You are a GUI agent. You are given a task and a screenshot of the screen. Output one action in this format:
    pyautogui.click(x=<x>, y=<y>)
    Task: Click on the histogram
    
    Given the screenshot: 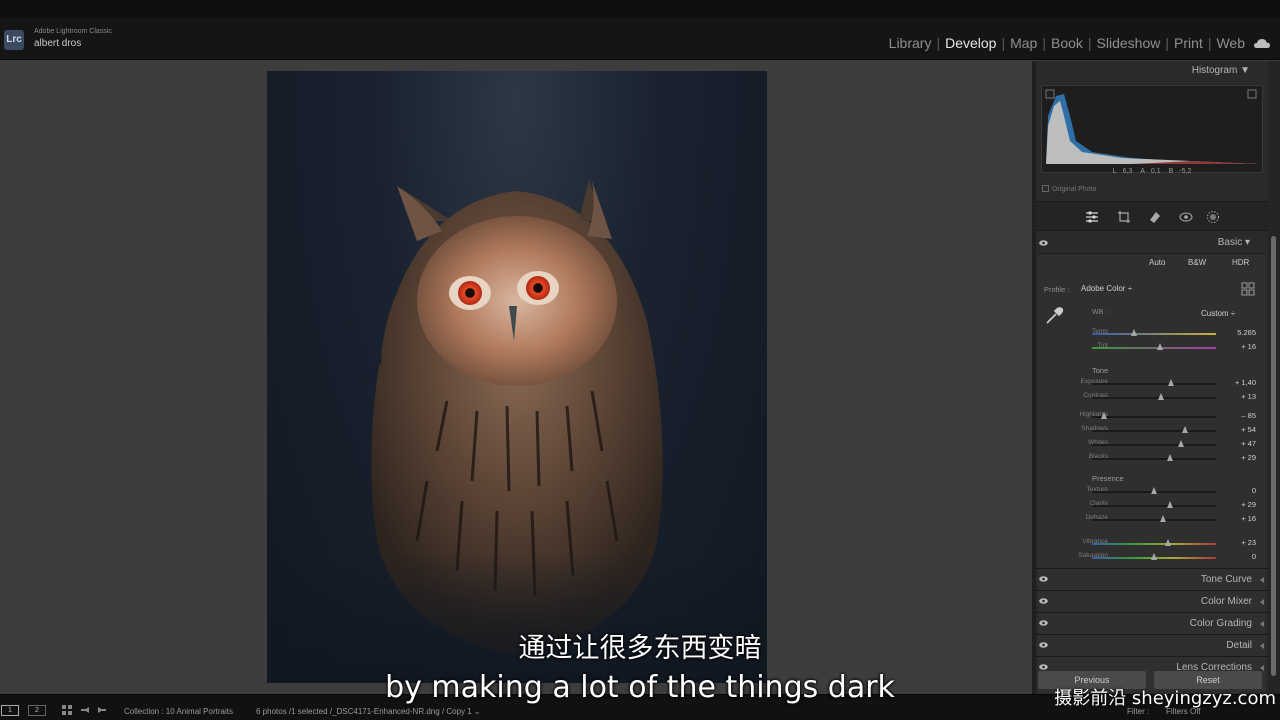 What is the action you would take?
    pyautogui.click(x=1152, y=129)
    